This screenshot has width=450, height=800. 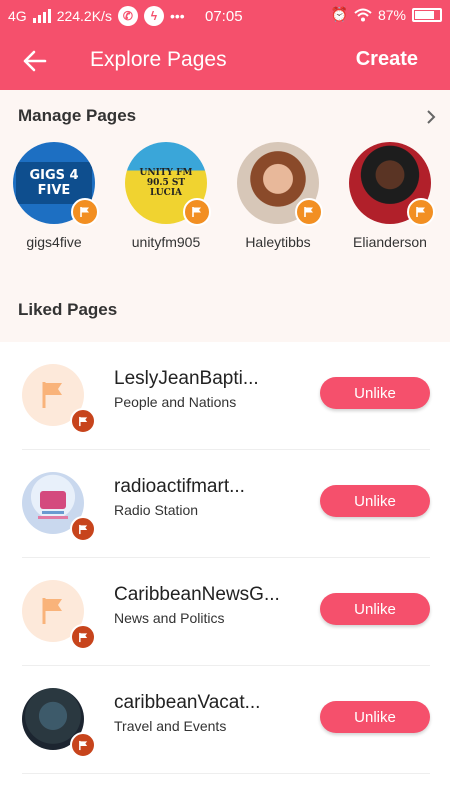 What do you see at coordinates (77, 115) in the screenshot?
I see `manage-pages-title: Manage Pages` at bounding box center [77, 115].